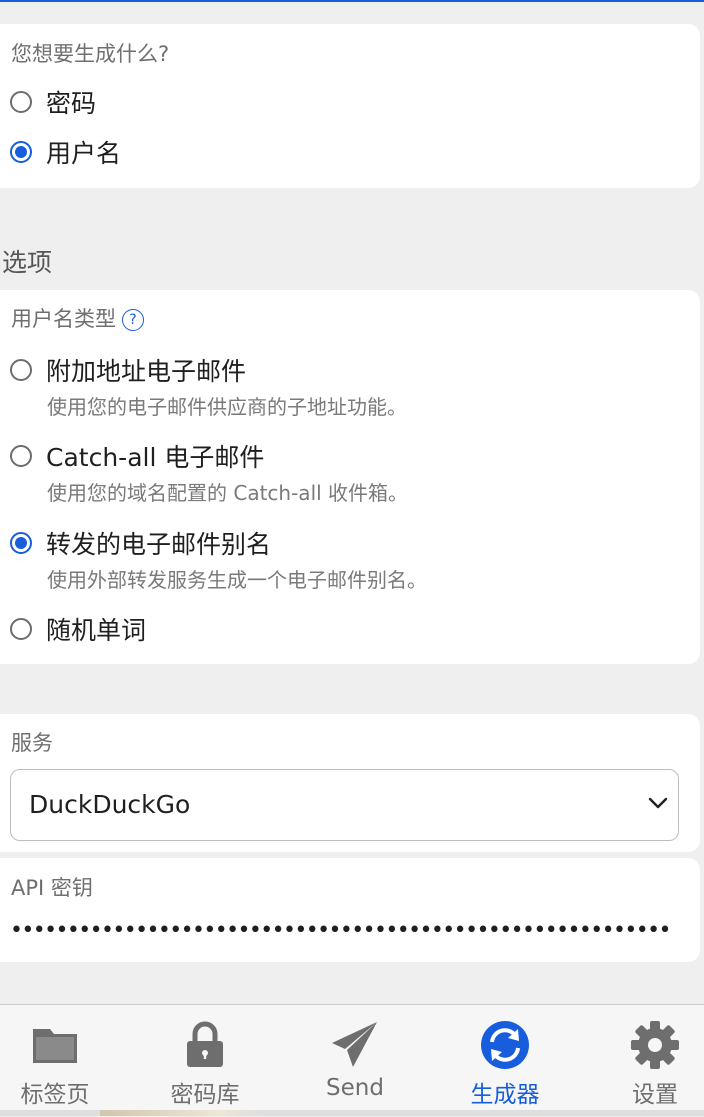  I want to click on radio-option-forwarded-alias: 转发的电子邮件别名, so click(140, 543).